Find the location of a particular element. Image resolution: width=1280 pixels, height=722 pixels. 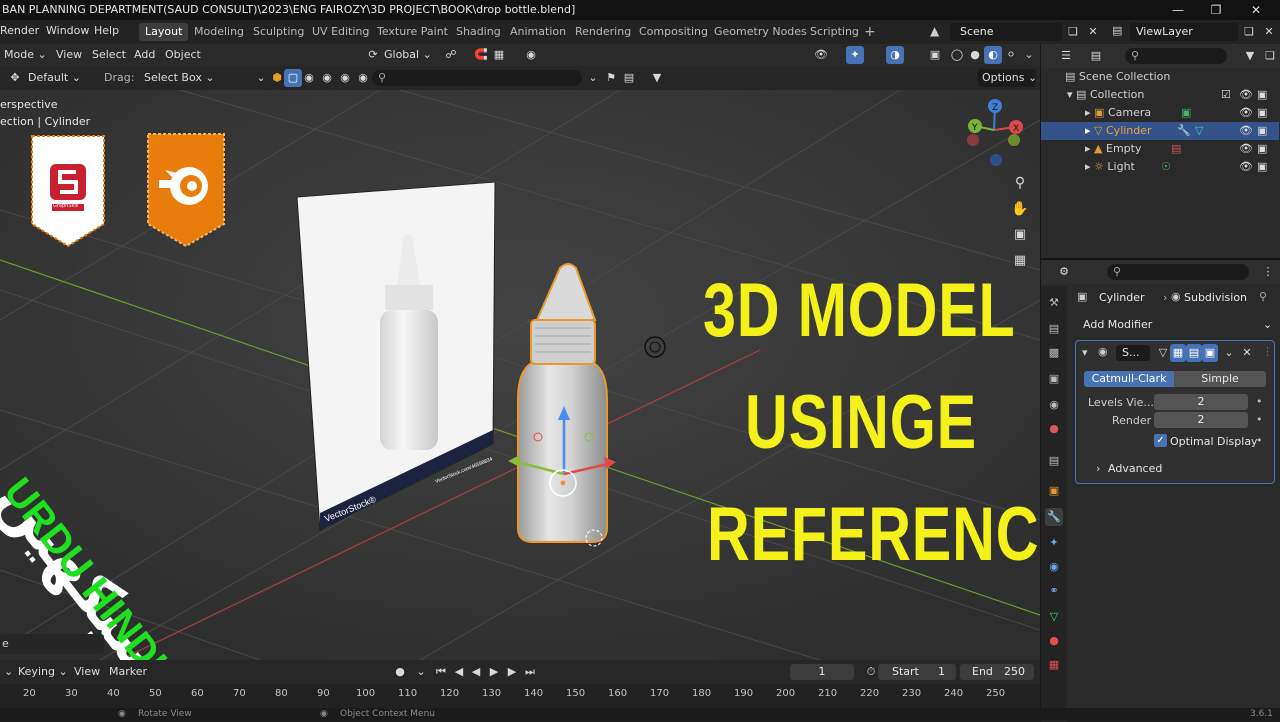

tab-geometry-nodes: Geometry Nodes is located at coordinates (760, 32).